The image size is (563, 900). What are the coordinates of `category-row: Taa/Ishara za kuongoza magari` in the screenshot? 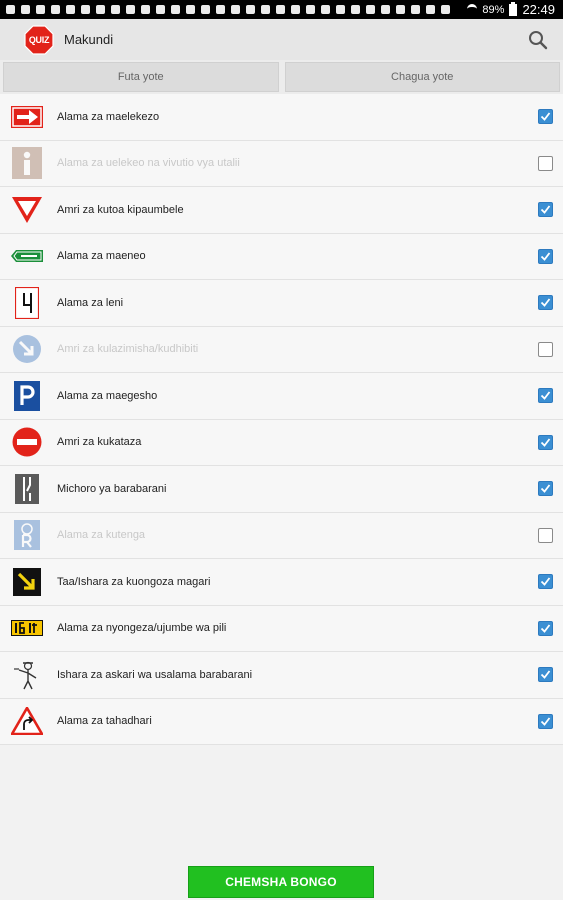 It's located at (281, 582).